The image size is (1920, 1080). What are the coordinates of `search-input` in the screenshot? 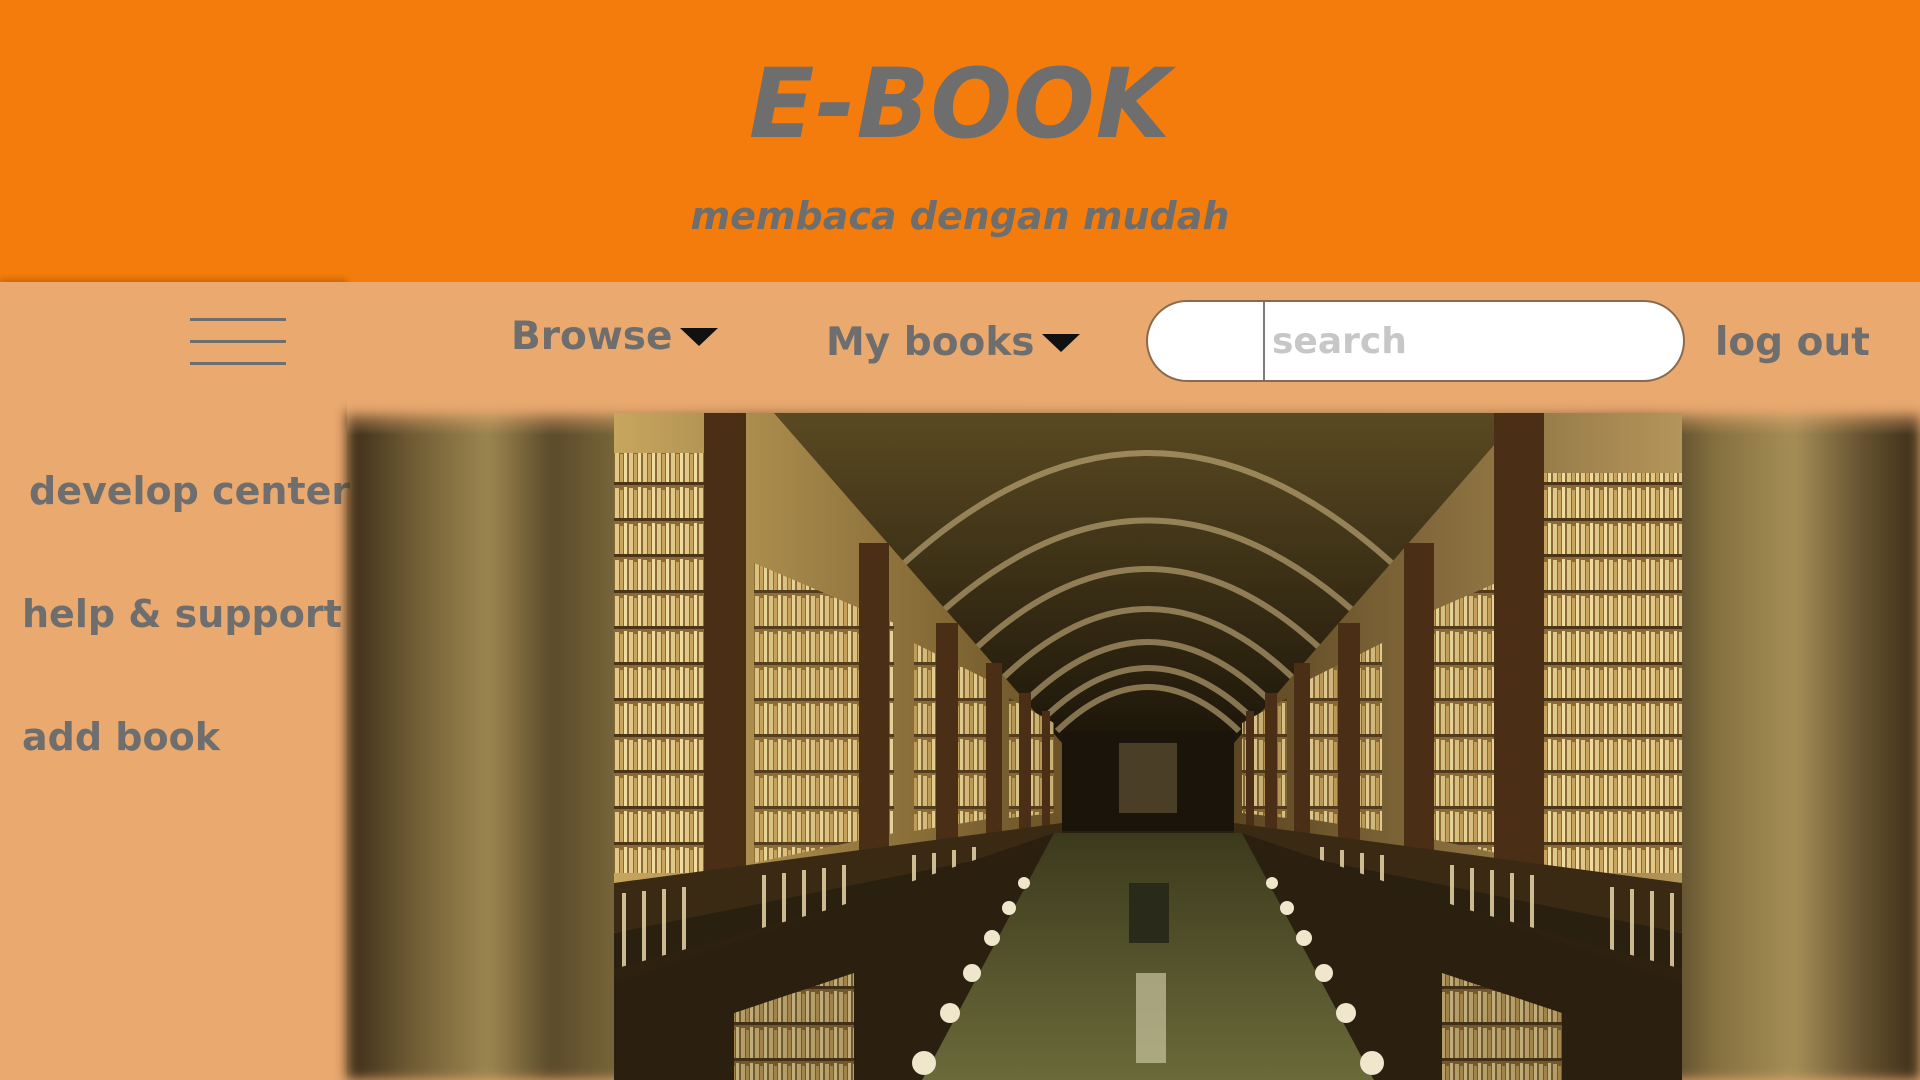 It's located at (1466, 341).